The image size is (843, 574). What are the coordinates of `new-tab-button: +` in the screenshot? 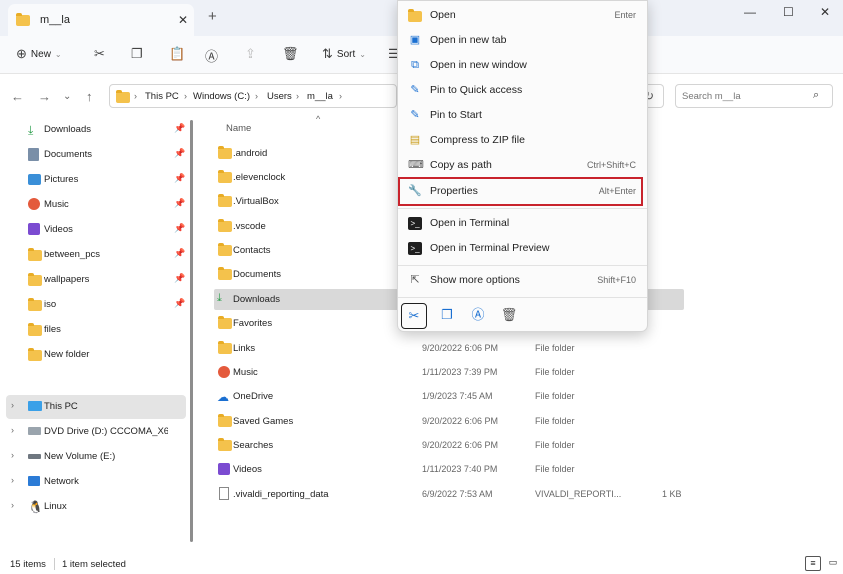 It's located at (212, 16).